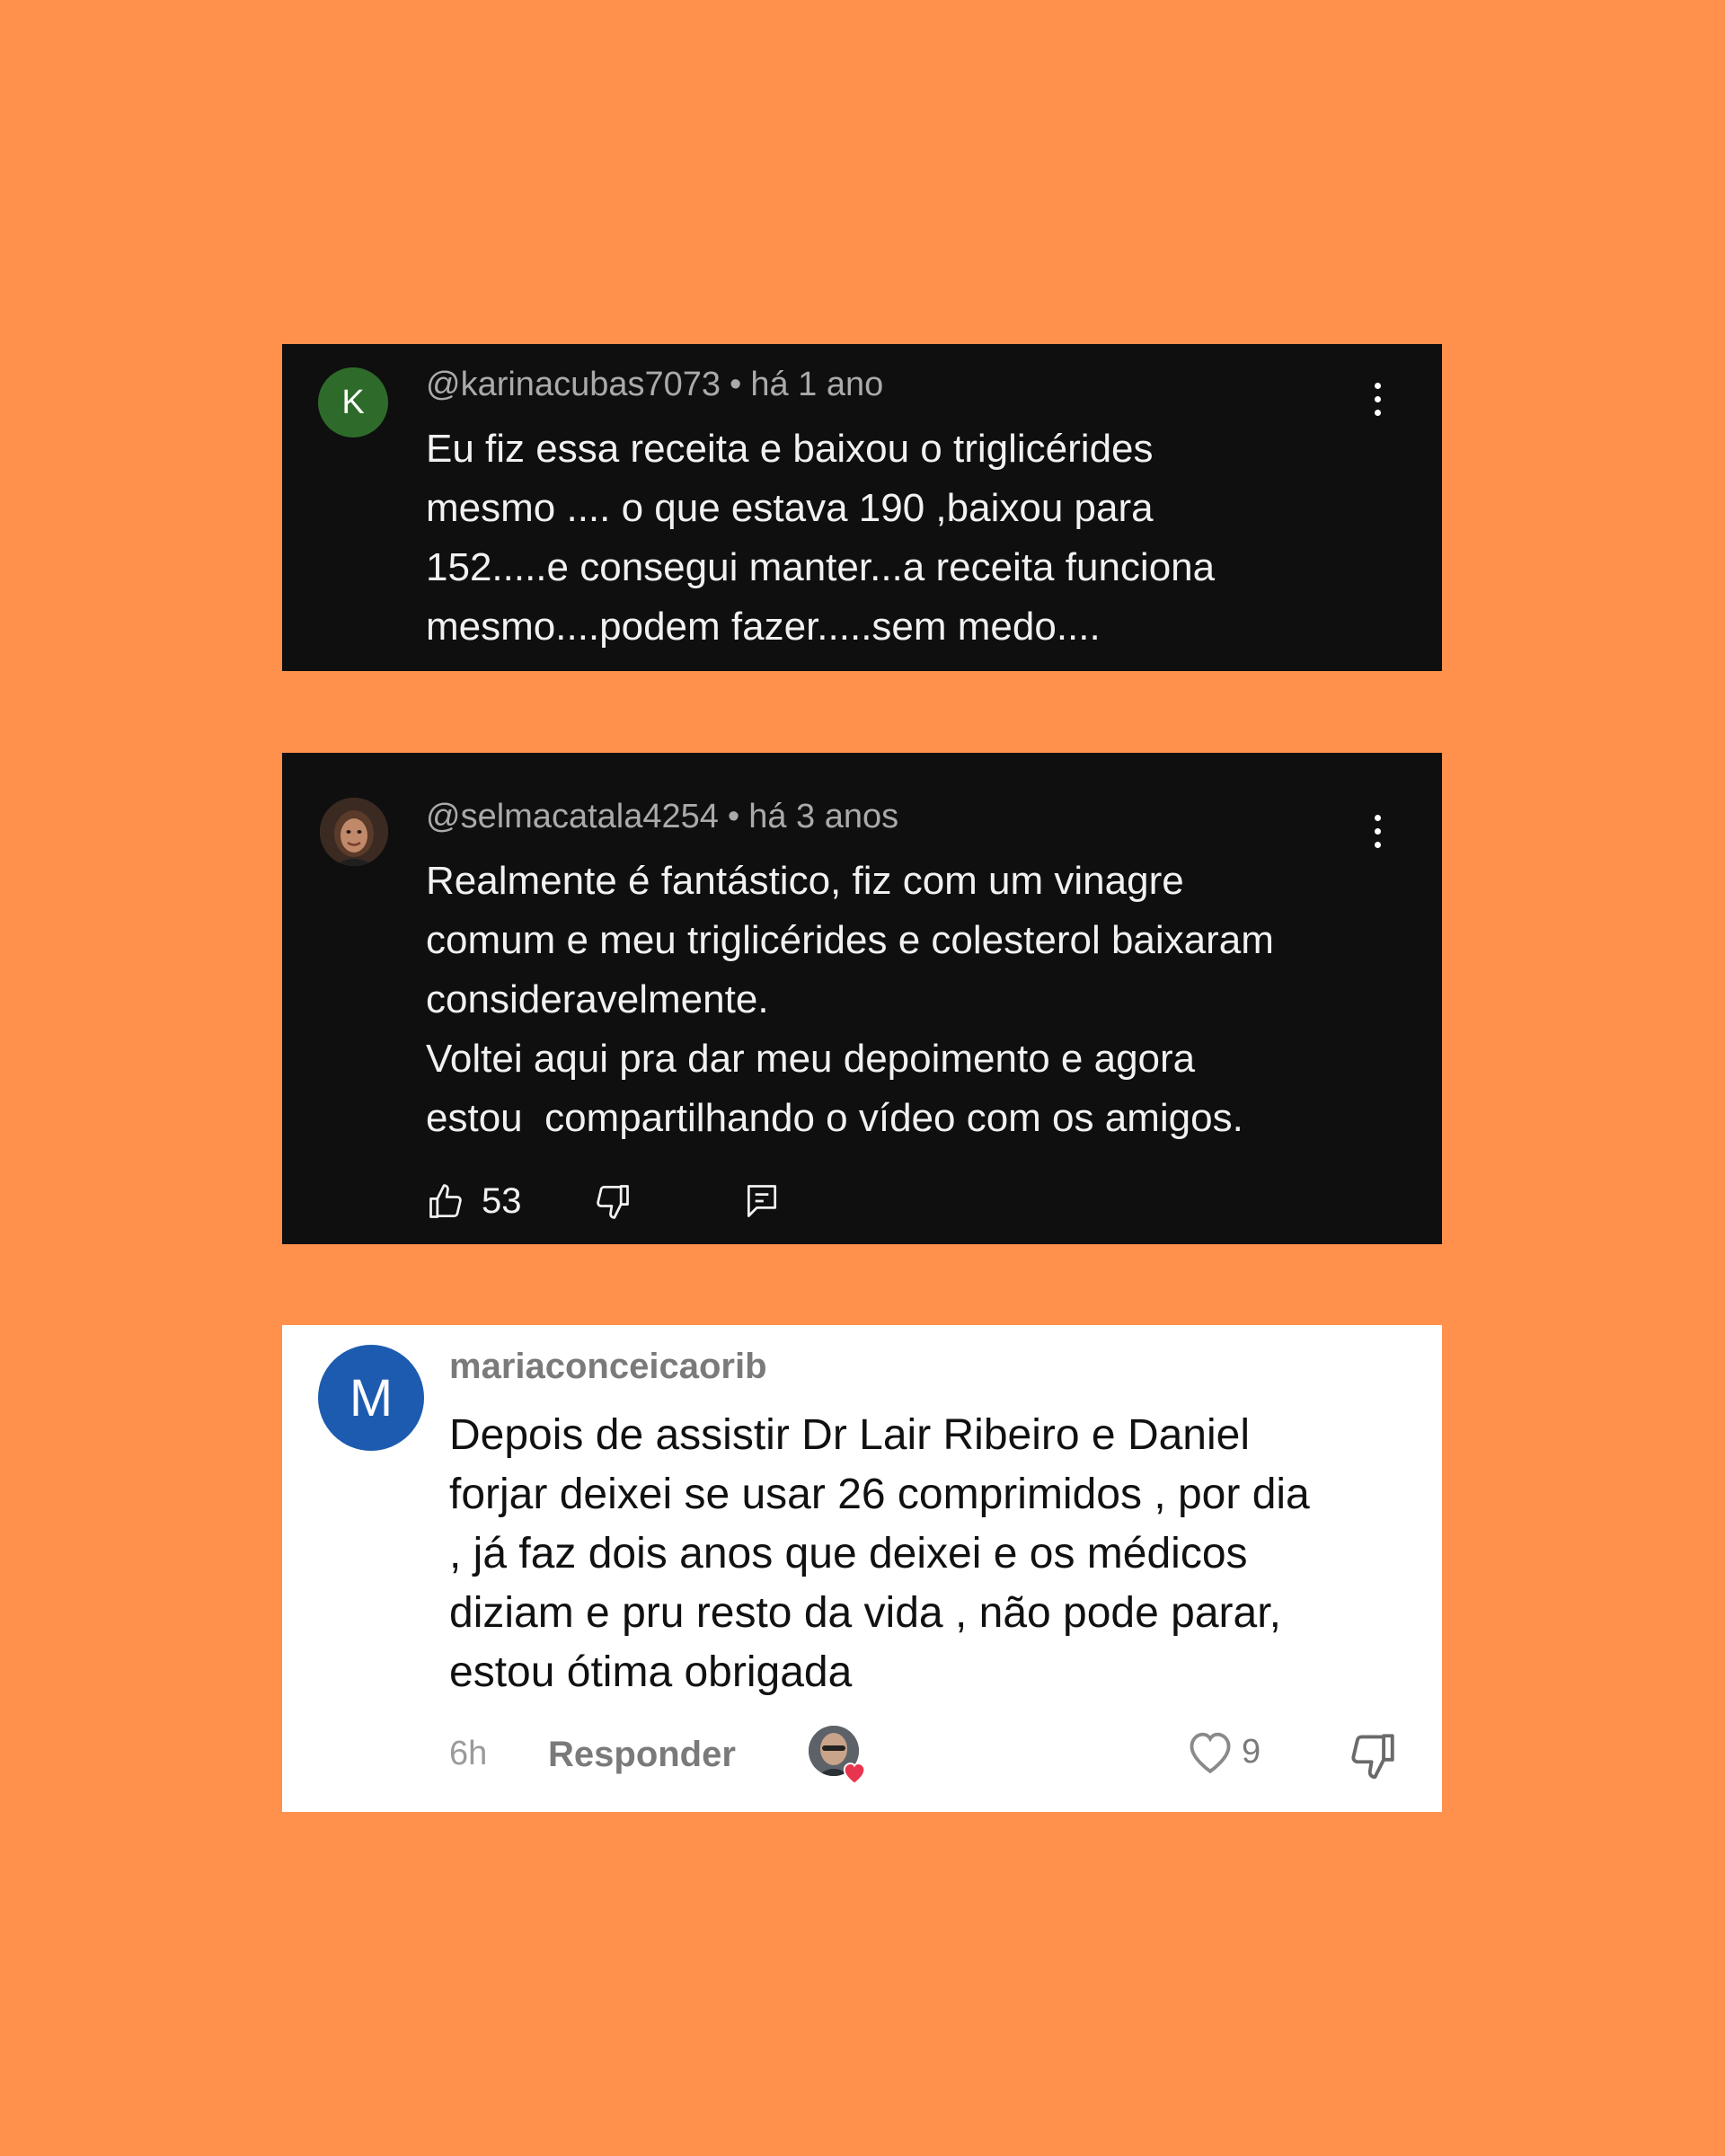 The width and height of the screenshot is (1725, 2156). What do you see at coordinates (1251, 1751) in the screenshot?
I see `like-count: 9` at bounding box center [1251, 1751].